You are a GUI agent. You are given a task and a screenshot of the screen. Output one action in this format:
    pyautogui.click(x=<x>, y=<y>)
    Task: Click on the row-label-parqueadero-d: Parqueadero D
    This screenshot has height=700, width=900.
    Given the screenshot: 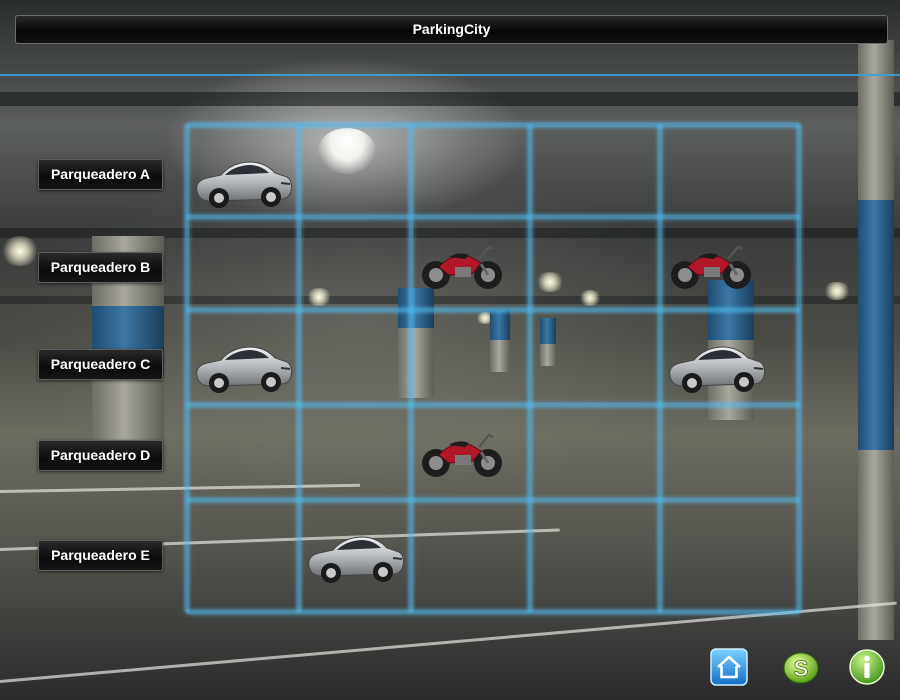 What is the action you would take?
    pyautogui.click(x=100, y=455)
    